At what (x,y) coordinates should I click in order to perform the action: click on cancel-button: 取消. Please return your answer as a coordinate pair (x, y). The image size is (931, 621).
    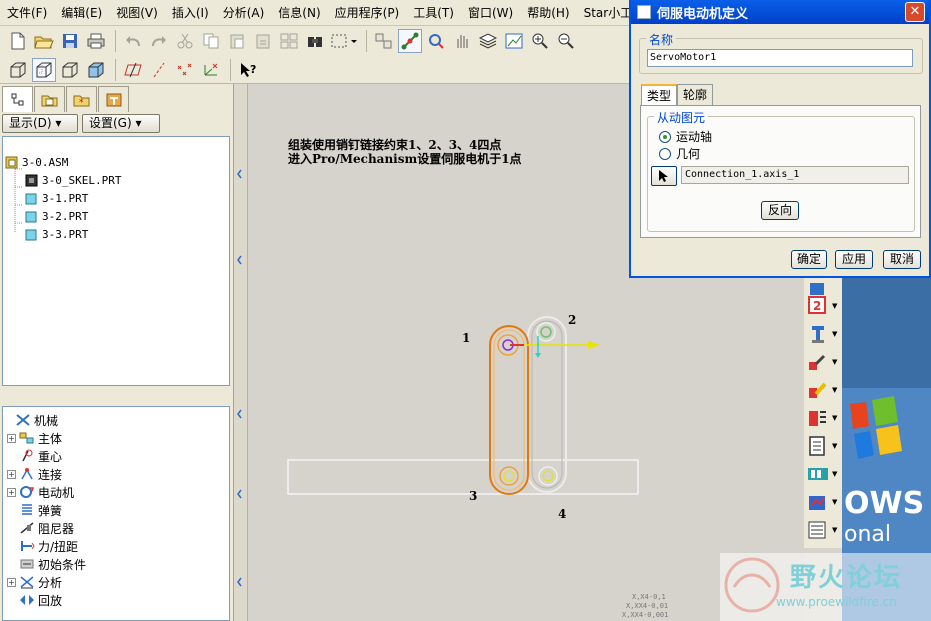
    Looking at the image, I should click on (902, 259).